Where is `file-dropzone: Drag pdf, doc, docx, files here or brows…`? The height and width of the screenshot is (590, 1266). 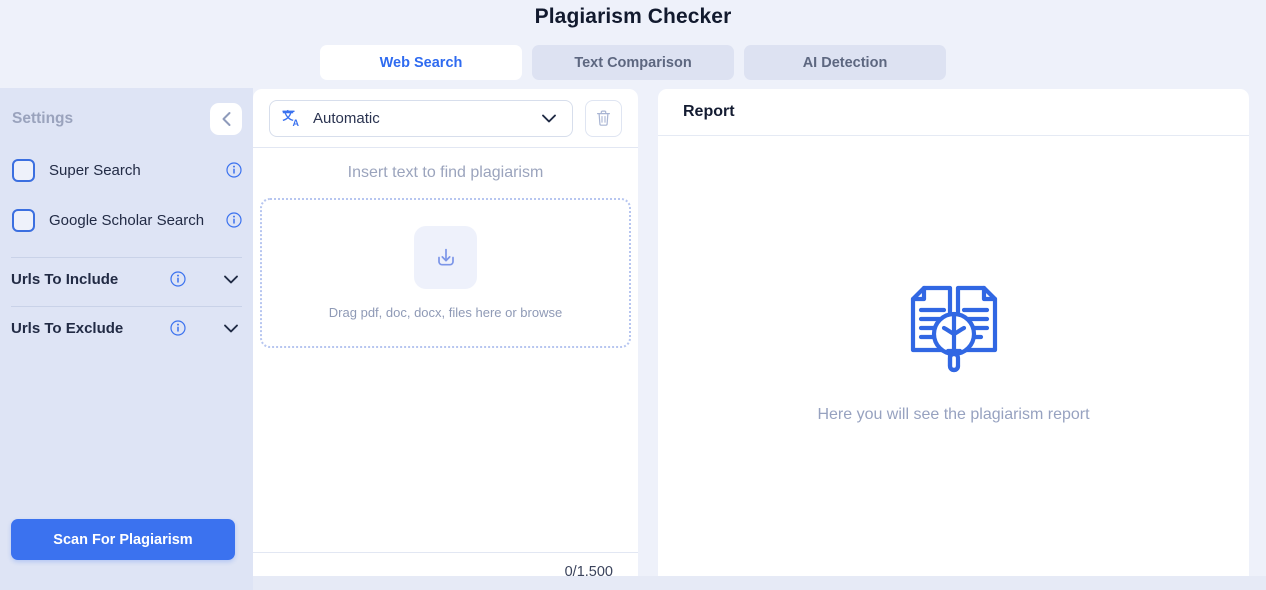 file-dropzone: Drag pdf, doc, docx, files here or brows… is located at coordinates (445, 273).